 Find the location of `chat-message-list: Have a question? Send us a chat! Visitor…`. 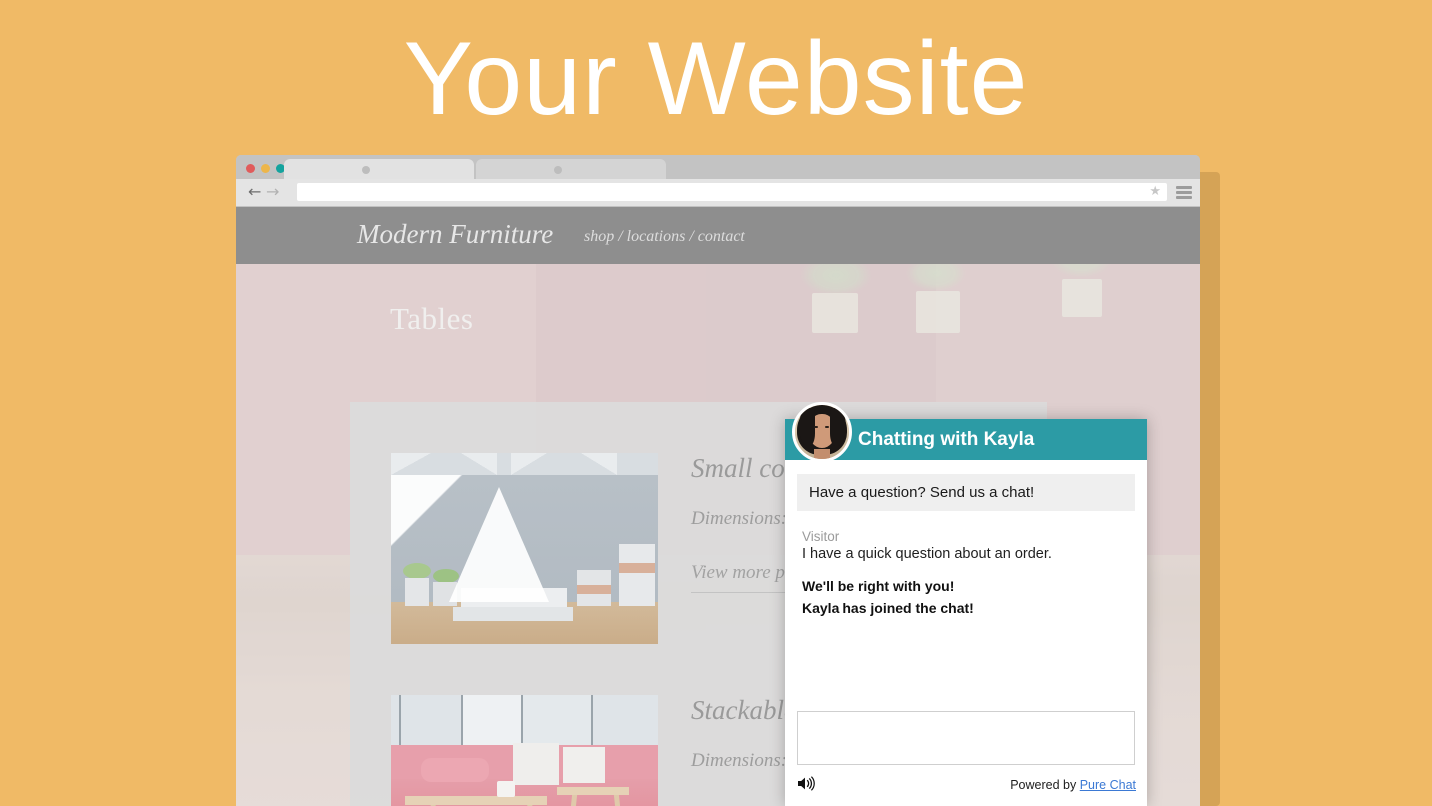

chat-message-list: Have a question? Send us a chat! Visitor… is located at coordinates (966, 585).